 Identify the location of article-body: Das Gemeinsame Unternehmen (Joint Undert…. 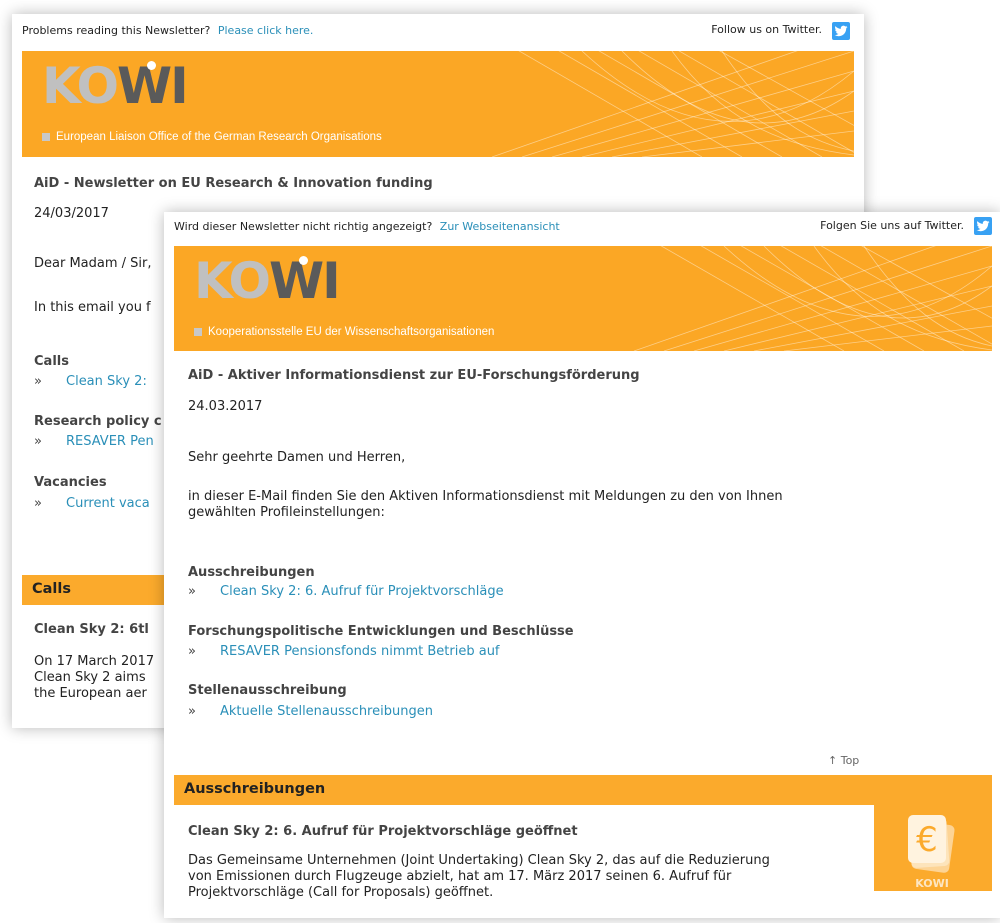
(479, 876).